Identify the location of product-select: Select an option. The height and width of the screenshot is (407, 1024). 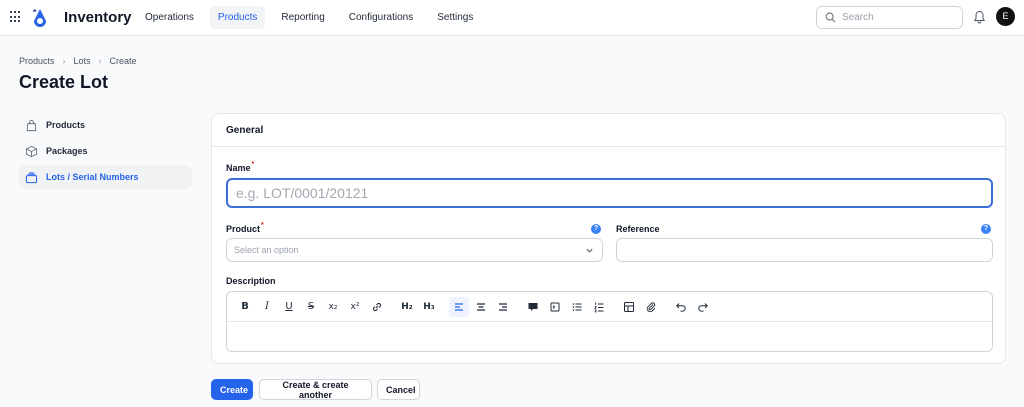
(414, 250).